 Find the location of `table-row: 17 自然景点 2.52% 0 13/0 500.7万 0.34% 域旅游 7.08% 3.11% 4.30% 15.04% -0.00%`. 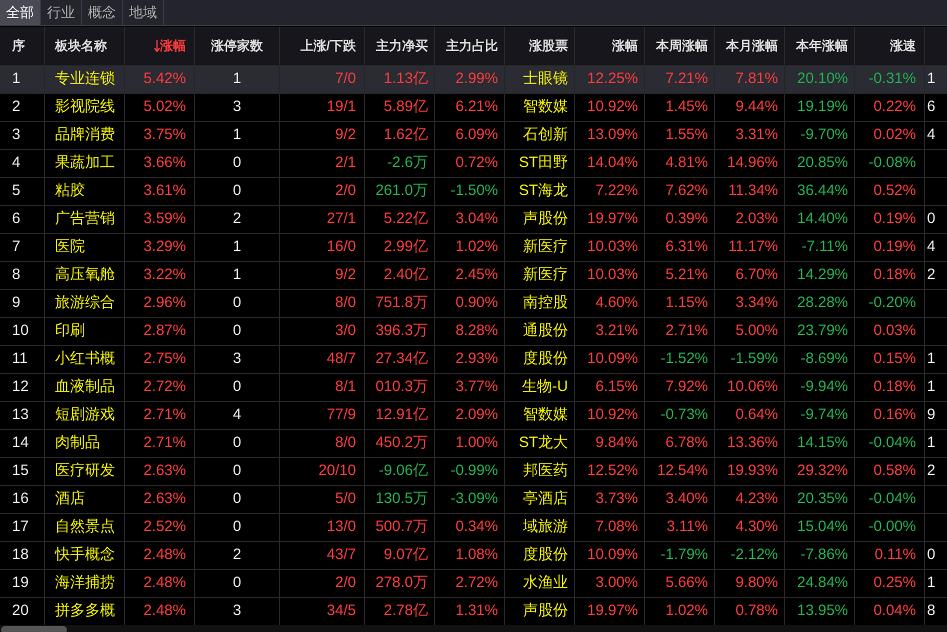

table-row: 17 自然景点 2.52% 0 13/0 500.7万 0.34% 域旅游 7.08% 3.11% 4.30% 15.04% -0.00% is located at coordinates (473, 527).